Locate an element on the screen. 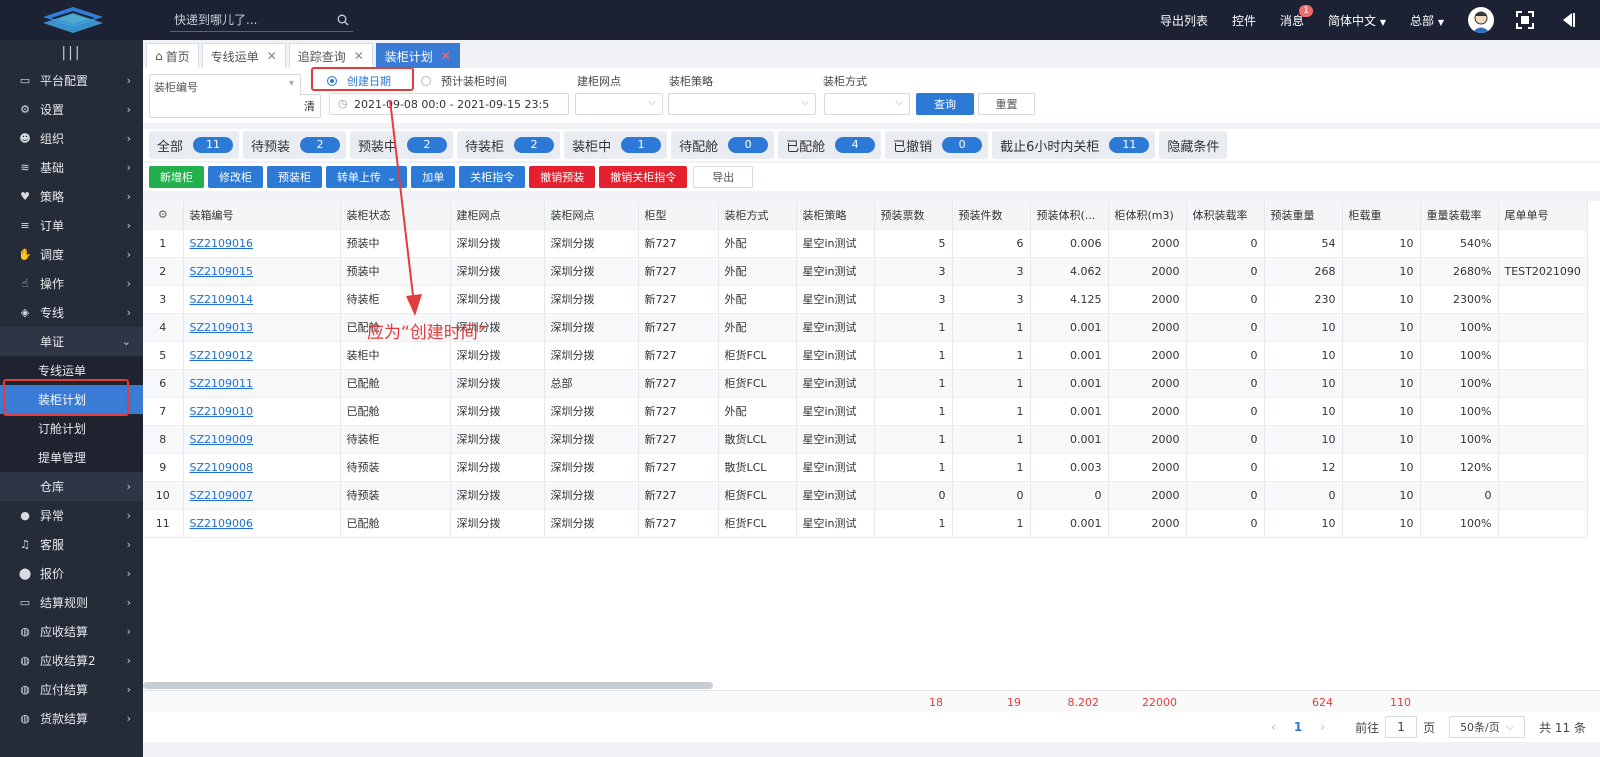 This screenshot has height=757, width=1600. container-no-link: SZ2109008 is located at coordinates (222, 467).